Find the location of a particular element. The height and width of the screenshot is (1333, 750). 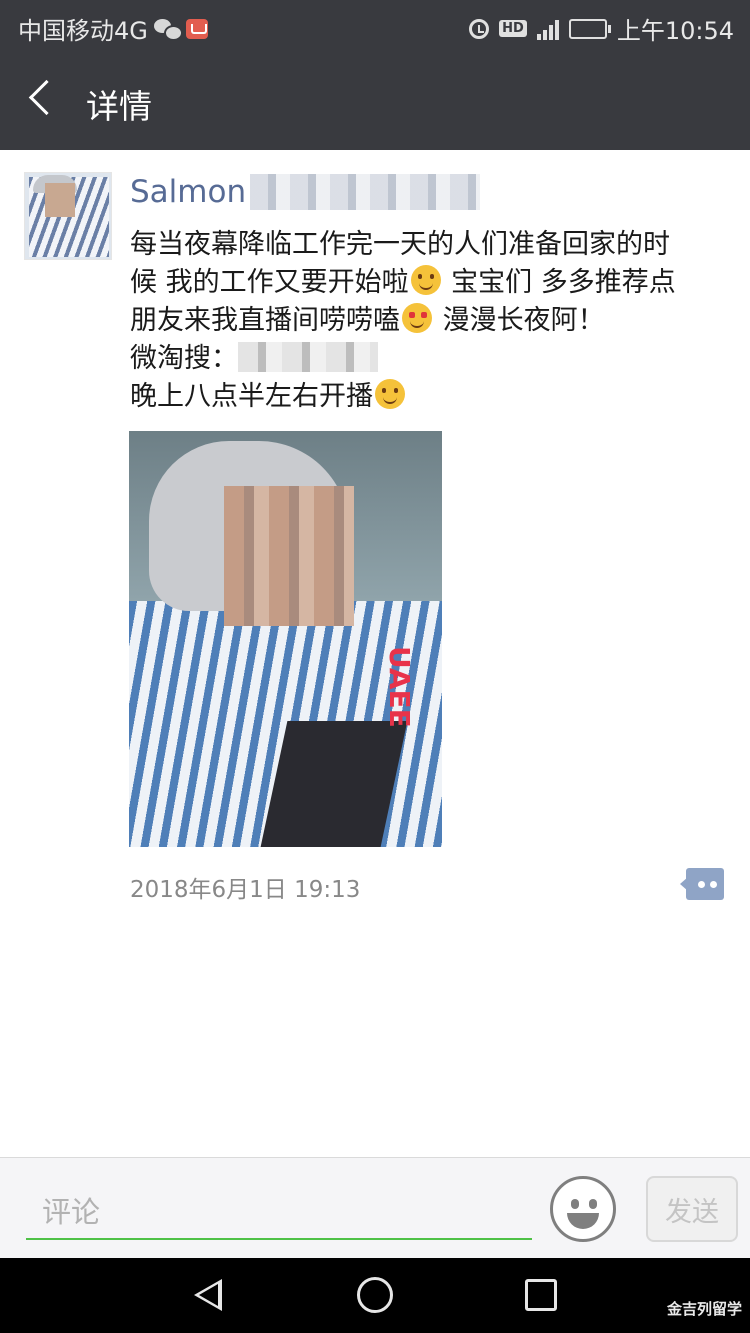

comment-more-icon is located at coordinates (702, 884).